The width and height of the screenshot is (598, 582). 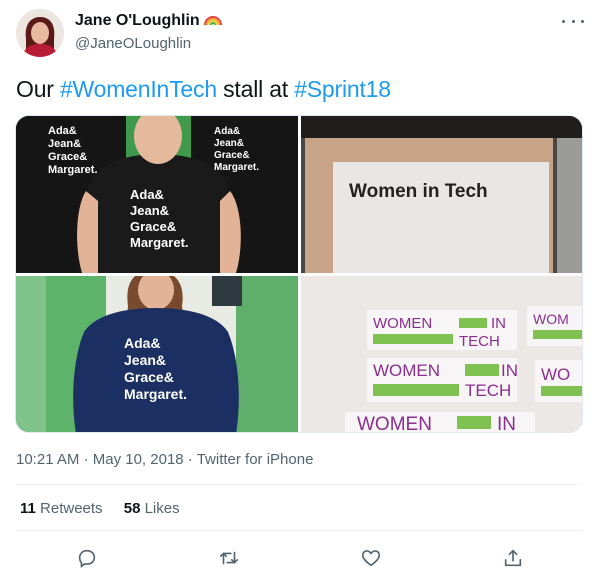 What do you see at coordinates (551, 319) in the screenshot?
I see `sticker-word: WOM` at bounding box center [551, 319].